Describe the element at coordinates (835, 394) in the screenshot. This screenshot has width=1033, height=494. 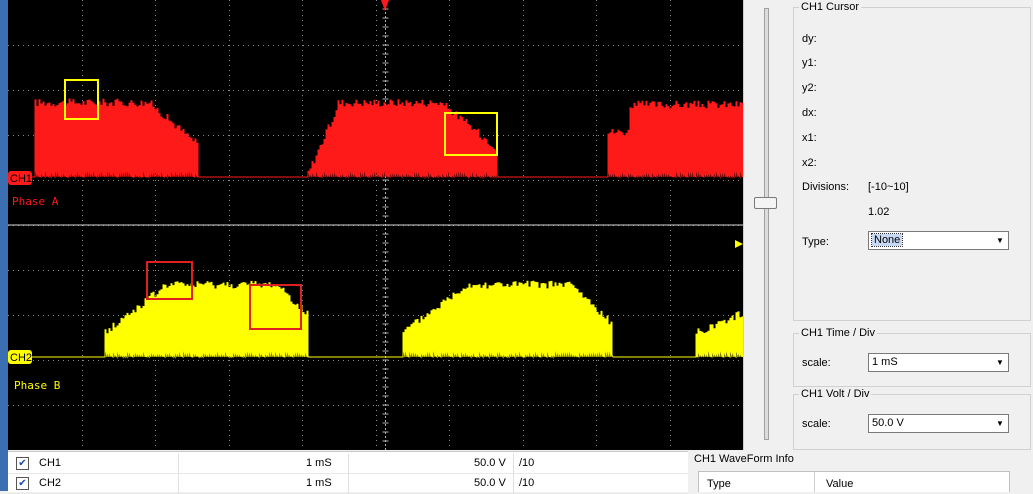
I see `volt-panel-title: CH1 Volt / Div` at that location.